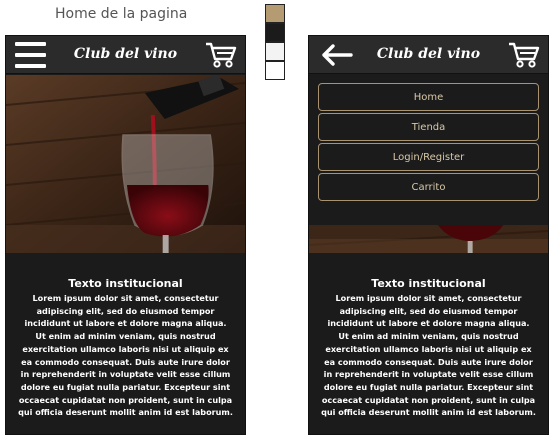 The image size is (554, 444). Describe the element at coordinates (275, 70) in the screenshot. I see `swatch-white` at that location.